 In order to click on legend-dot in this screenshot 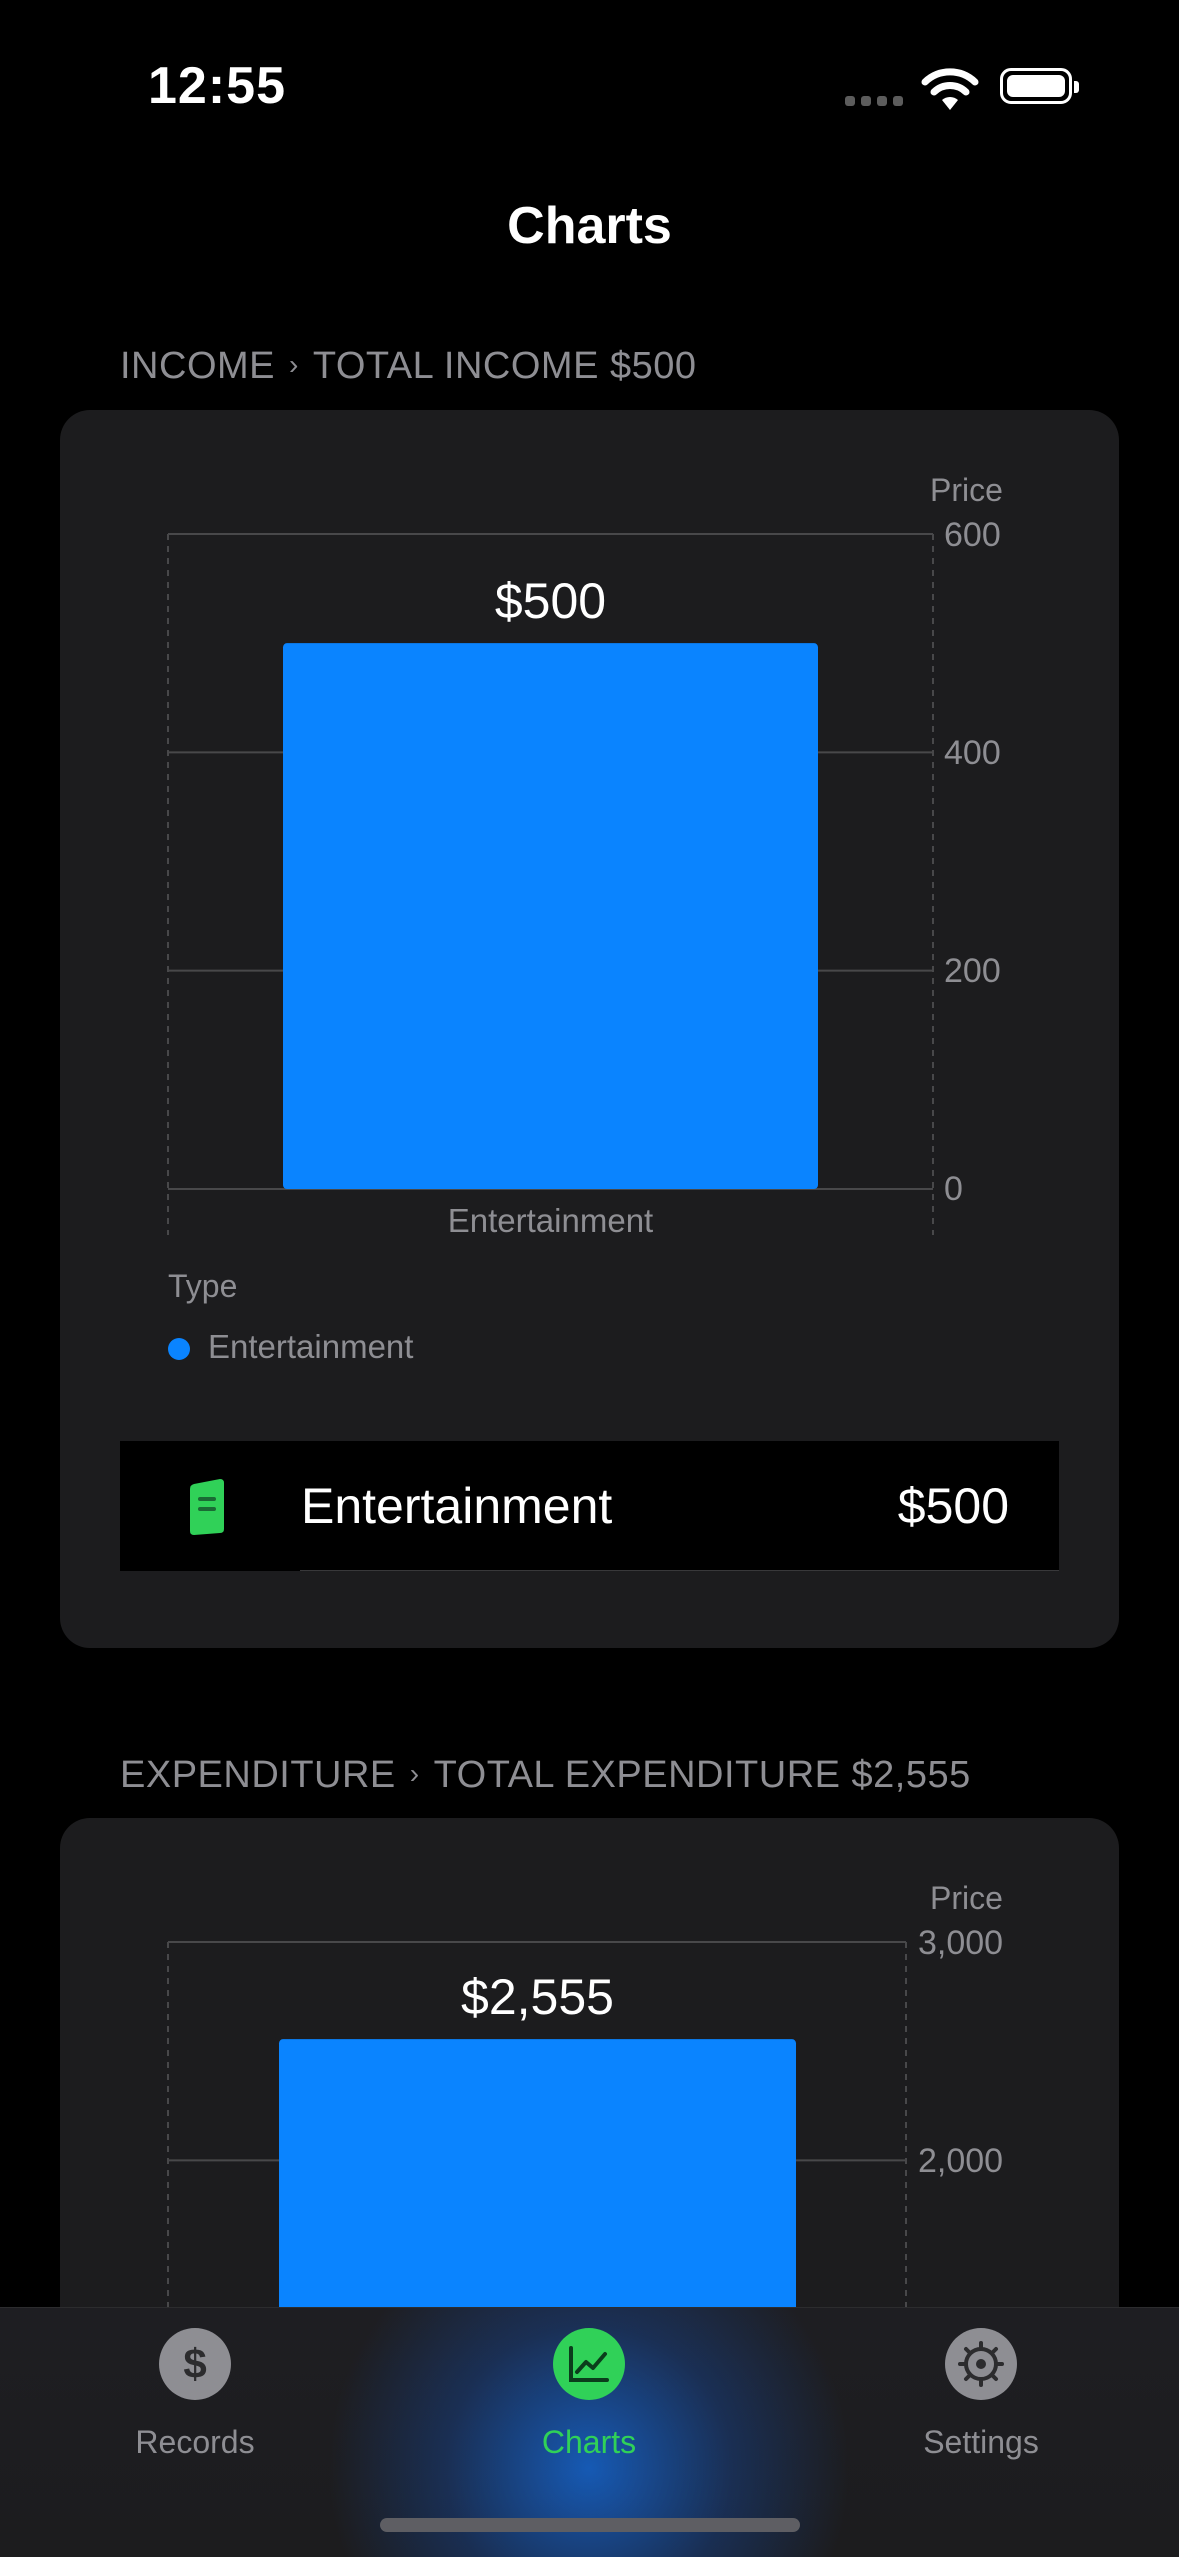, I will do `click(179, 1349)`.